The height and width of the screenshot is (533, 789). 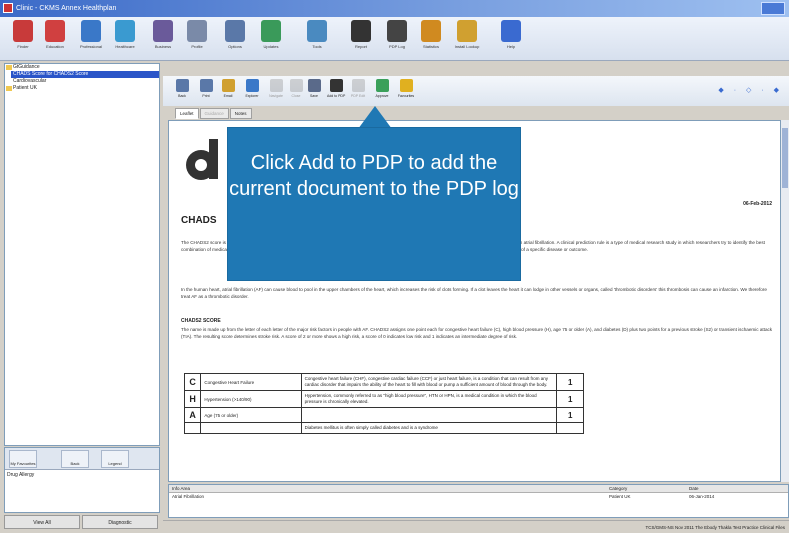 What do you see at coordinates (785, 158) in the screenshot?
I see `scrollbar-thumb` at bounding box center [785, 158].